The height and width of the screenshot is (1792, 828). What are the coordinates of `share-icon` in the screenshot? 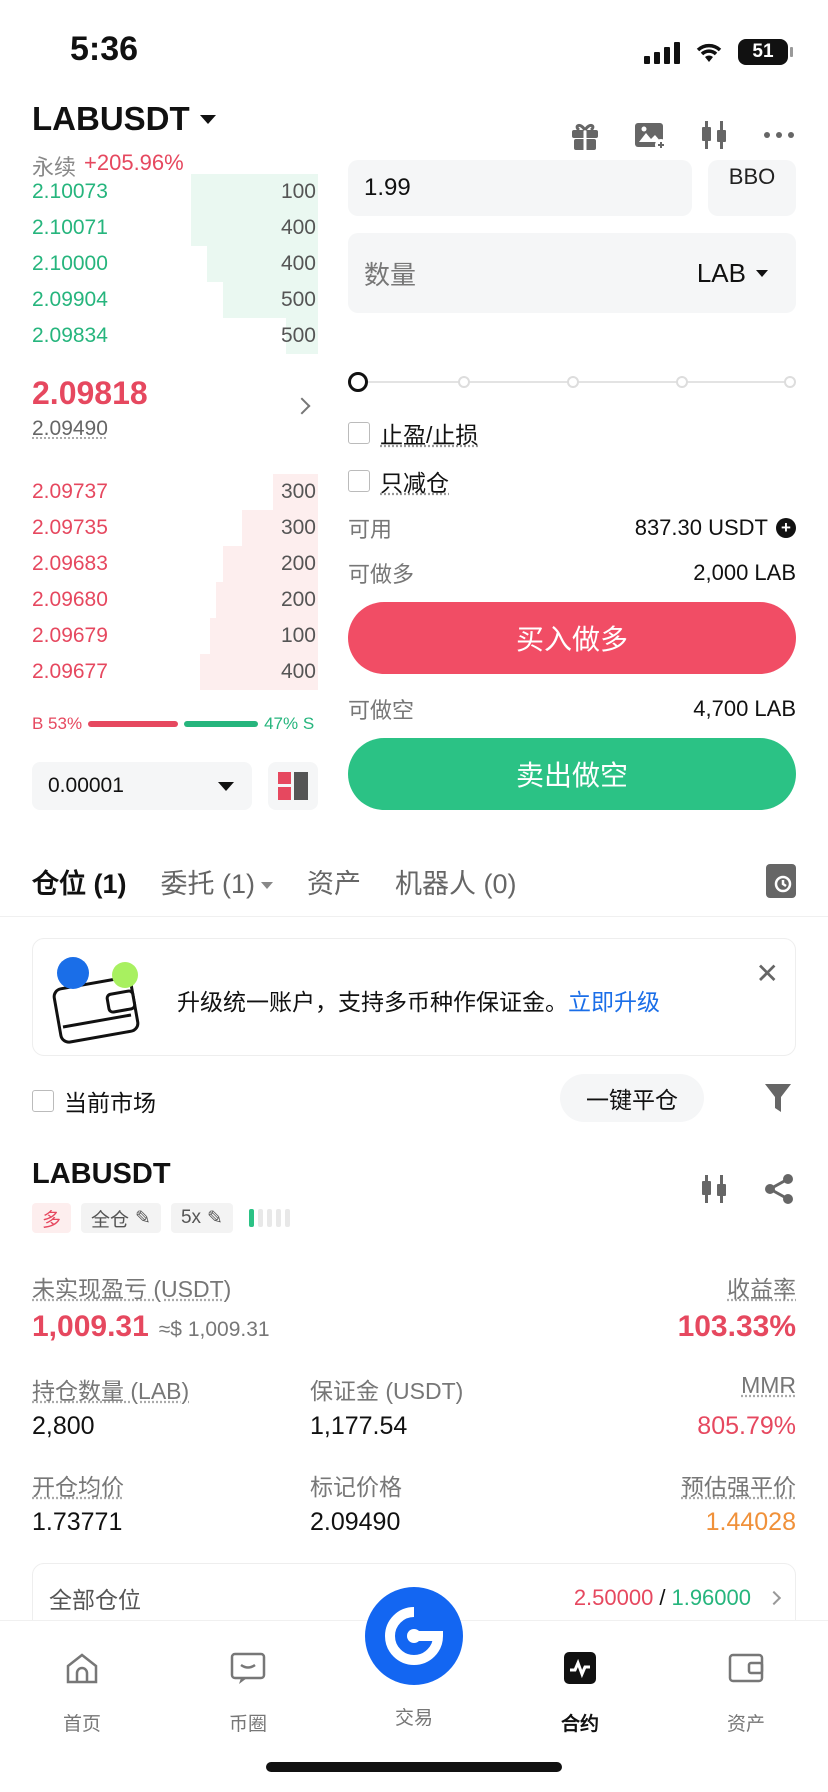 It's located at (779, 1189).